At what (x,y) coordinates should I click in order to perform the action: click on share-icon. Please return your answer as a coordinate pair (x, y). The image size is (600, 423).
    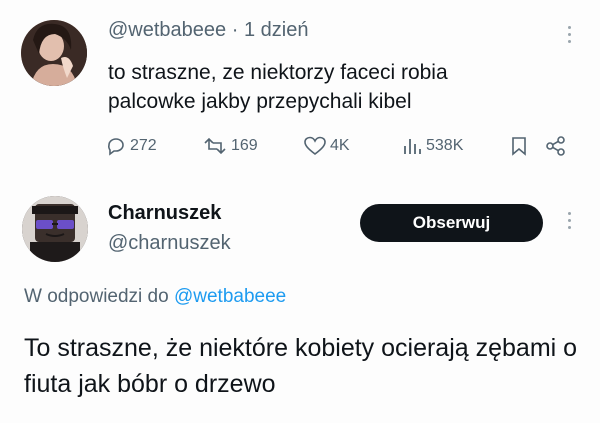
    Looking at the image, I should click on (555, 146).